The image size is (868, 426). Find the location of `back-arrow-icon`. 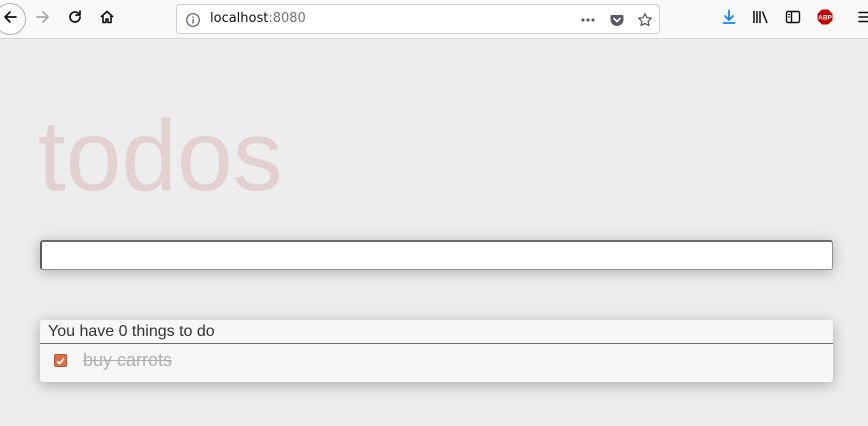

back-arrow-icon is located at coordinates (10, 19).